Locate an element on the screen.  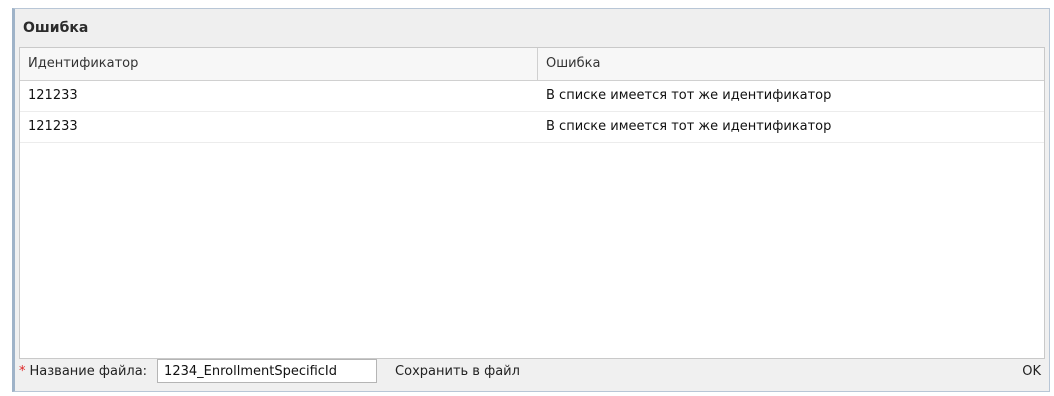
dialog-title: Ошибка is located at coordinates (532, 28).